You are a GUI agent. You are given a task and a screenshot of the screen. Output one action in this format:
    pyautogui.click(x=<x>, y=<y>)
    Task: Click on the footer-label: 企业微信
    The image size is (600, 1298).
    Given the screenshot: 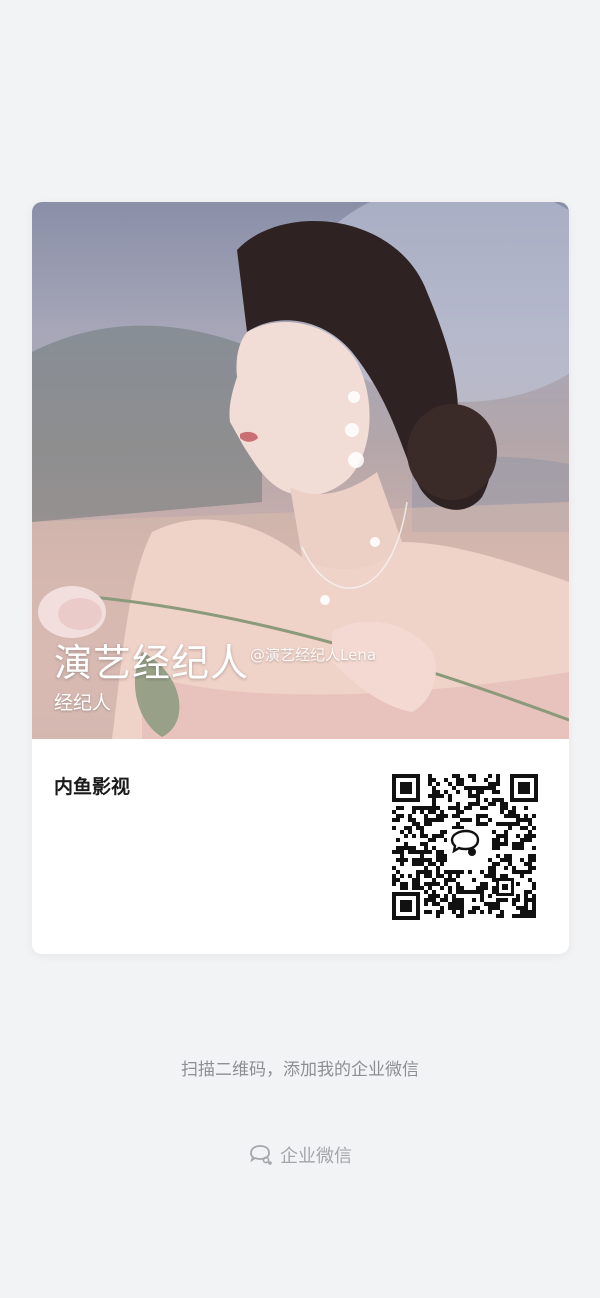 What is the action you would take?
    pyautogui.click(x=316, y=1156)
    